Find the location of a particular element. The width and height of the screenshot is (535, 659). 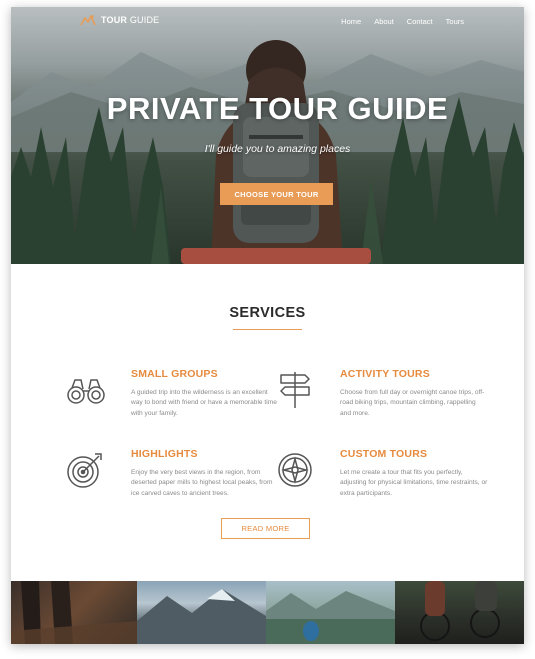

logo: TOUR GUIDE is located at coordinates (119, 20).